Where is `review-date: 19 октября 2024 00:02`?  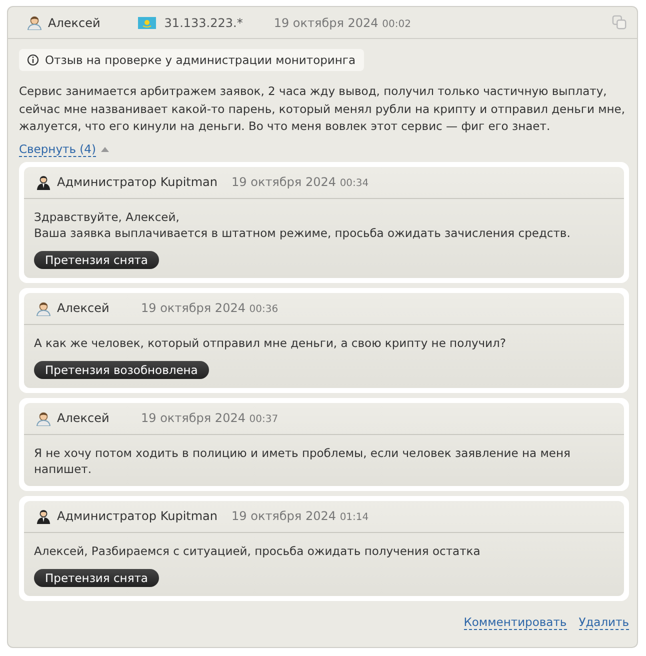 review-date: 19 октября 2024 00:02 is located at coordinates (342, 23).